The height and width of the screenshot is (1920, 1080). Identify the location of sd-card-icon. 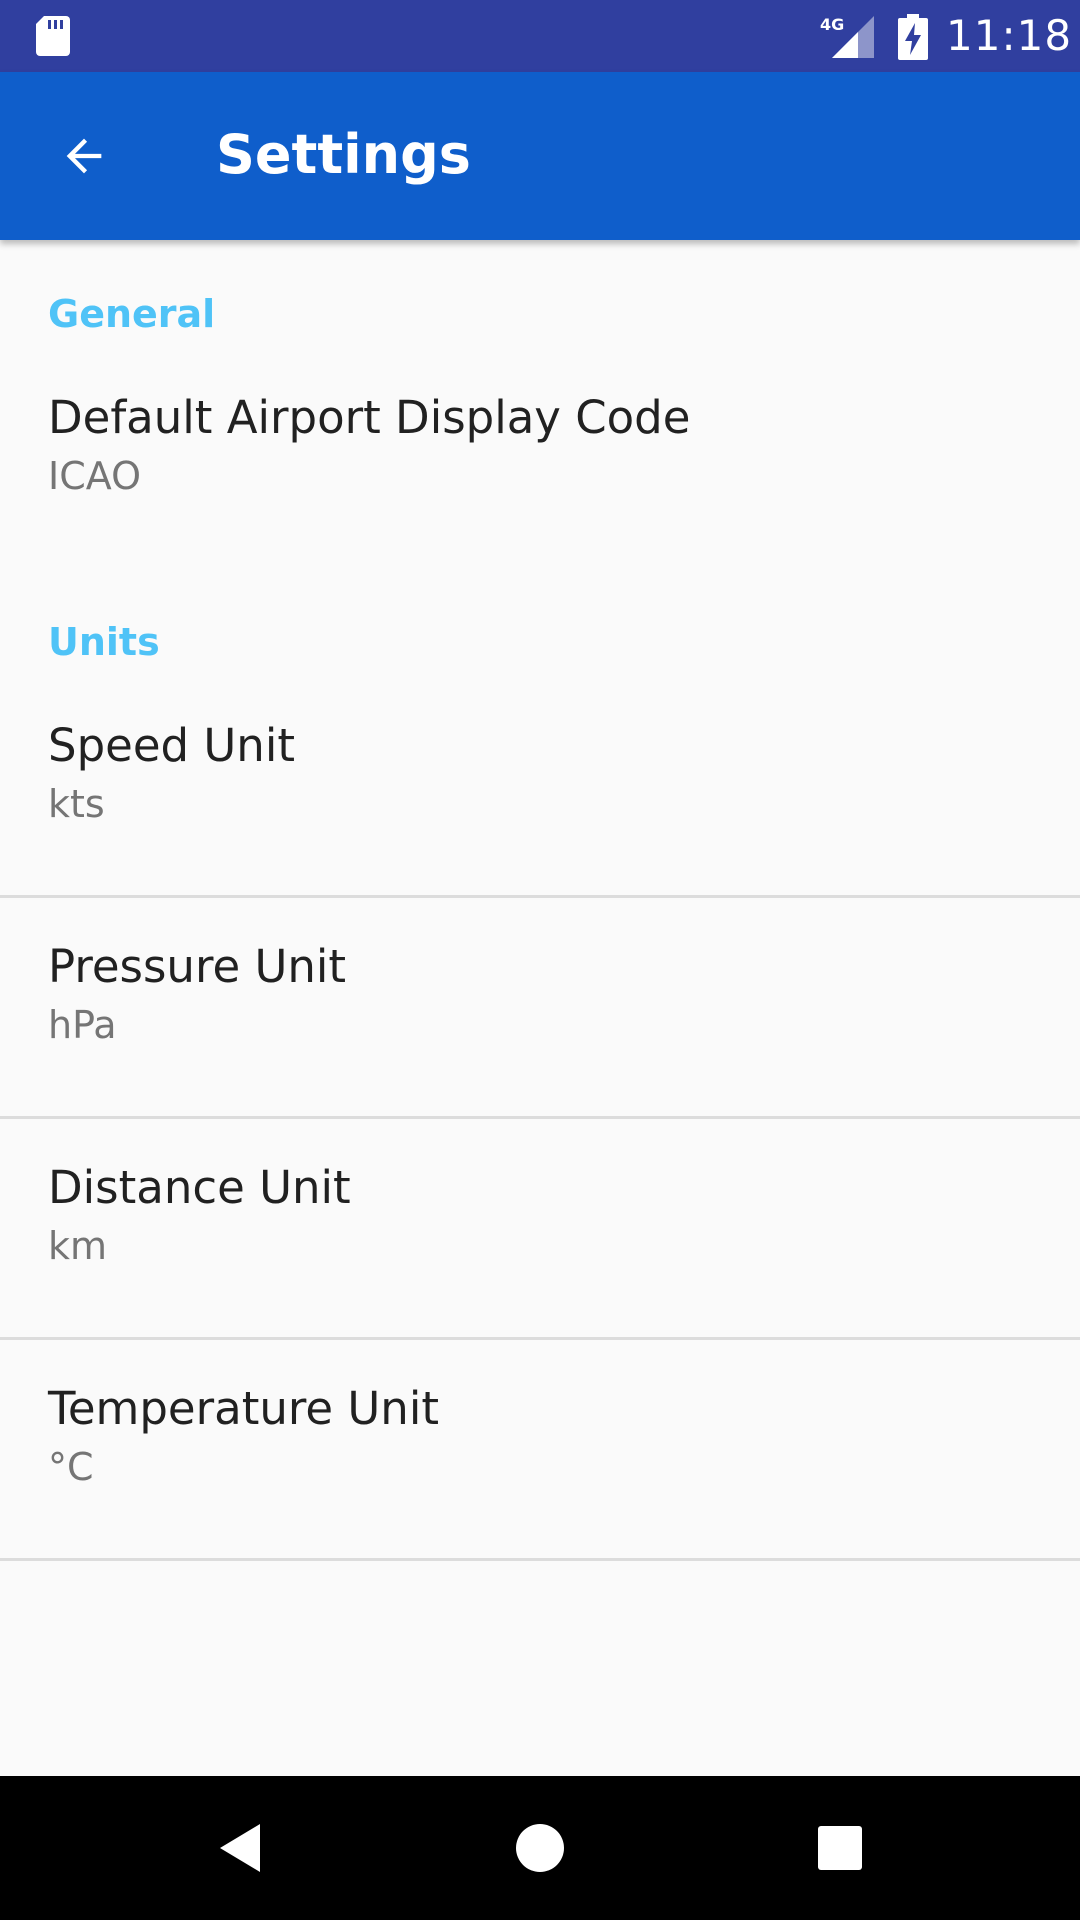
(53, 36).